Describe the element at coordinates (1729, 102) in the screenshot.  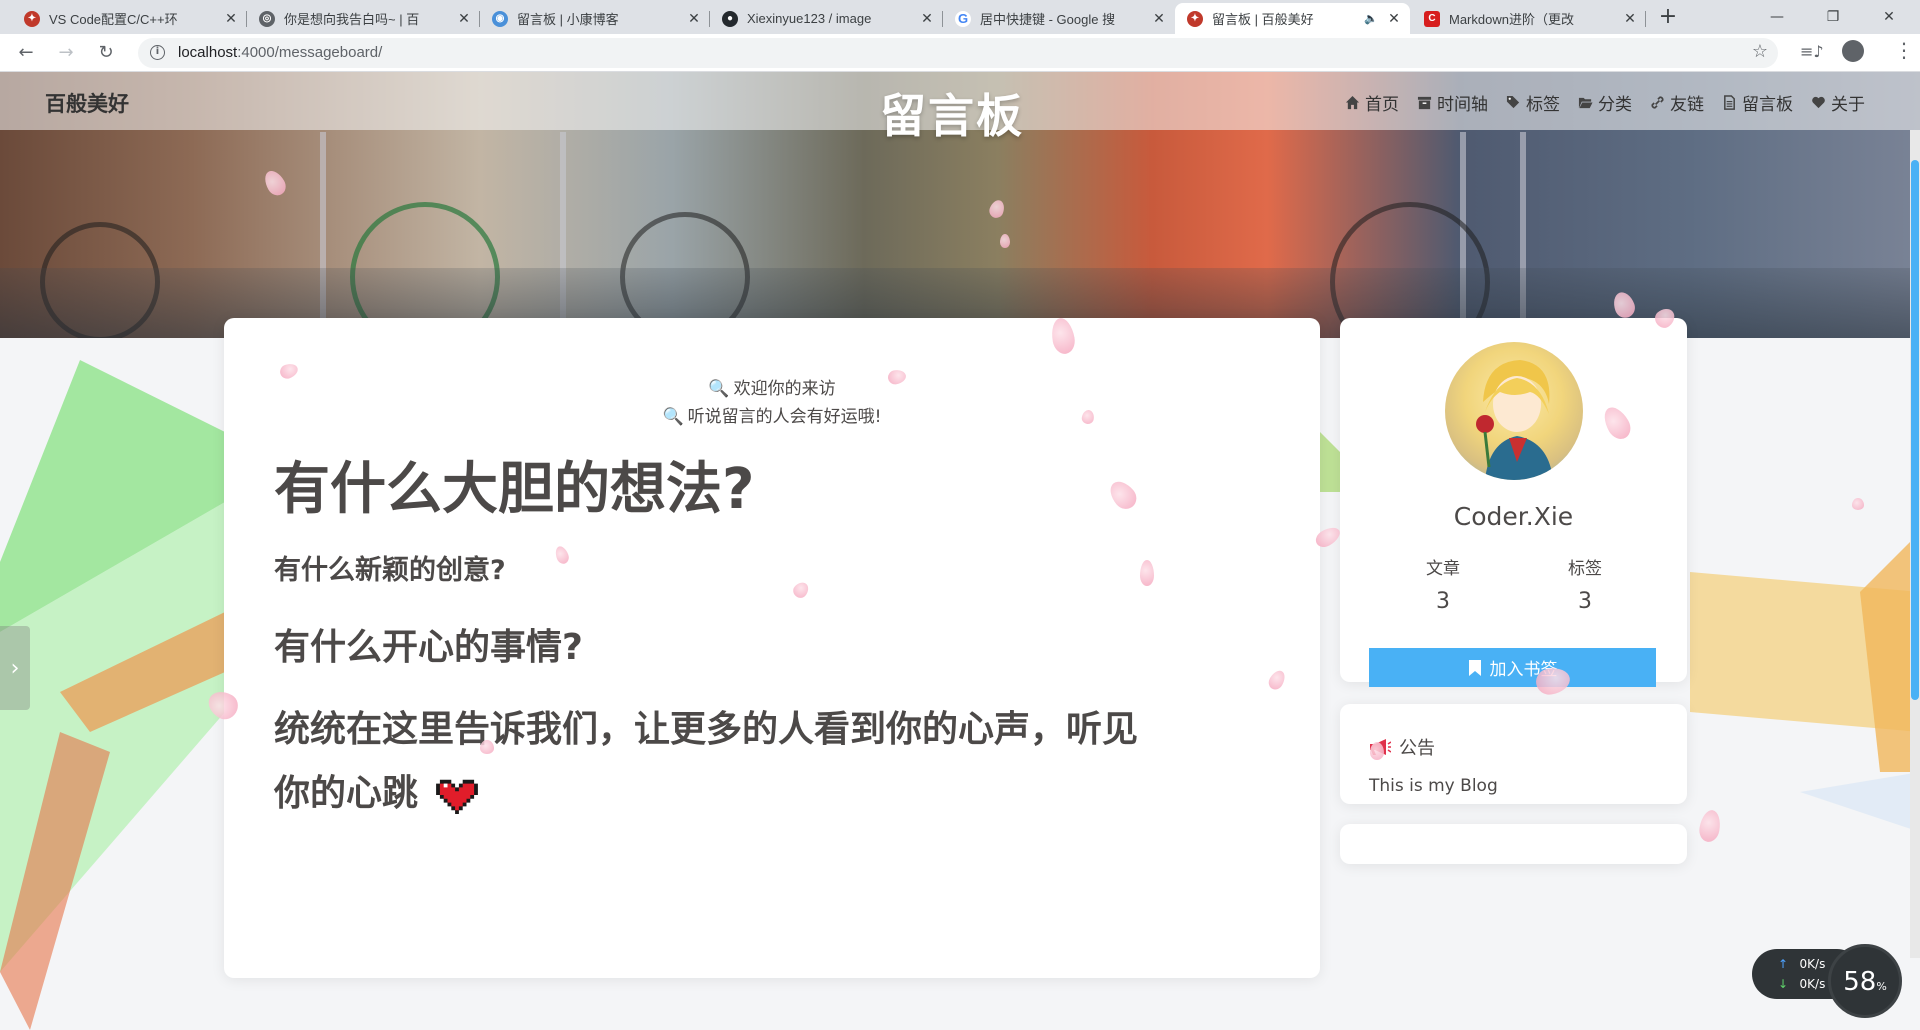
I see `file-icon` at that location.